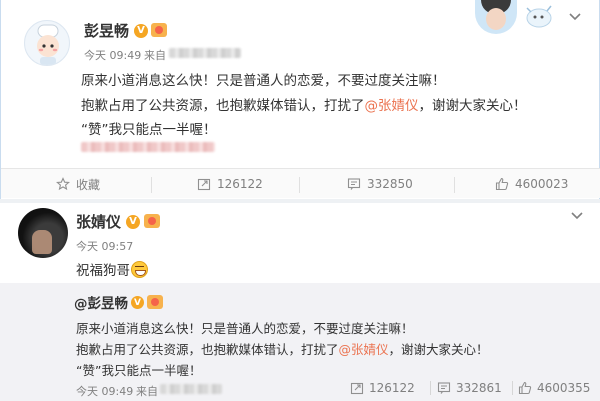 This screenshot has width=600, height=401. I want to click on comment-count: 332850, so click(390, 184).